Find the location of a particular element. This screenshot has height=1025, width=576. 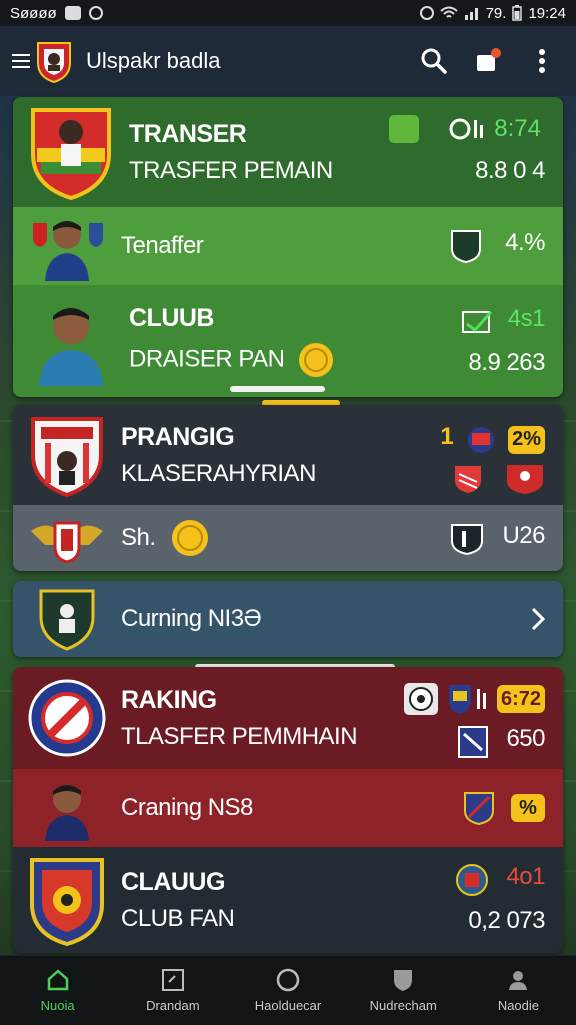

rank-badge: 2% is located at coordinates (526, 439).